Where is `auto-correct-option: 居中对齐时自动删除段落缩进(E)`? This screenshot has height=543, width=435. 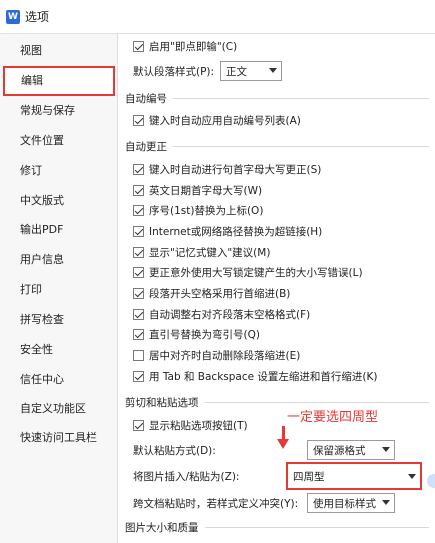 auto-correct-option: 居中对齐时自动删除段落缩进(E) is located at coordinates (216, 355).